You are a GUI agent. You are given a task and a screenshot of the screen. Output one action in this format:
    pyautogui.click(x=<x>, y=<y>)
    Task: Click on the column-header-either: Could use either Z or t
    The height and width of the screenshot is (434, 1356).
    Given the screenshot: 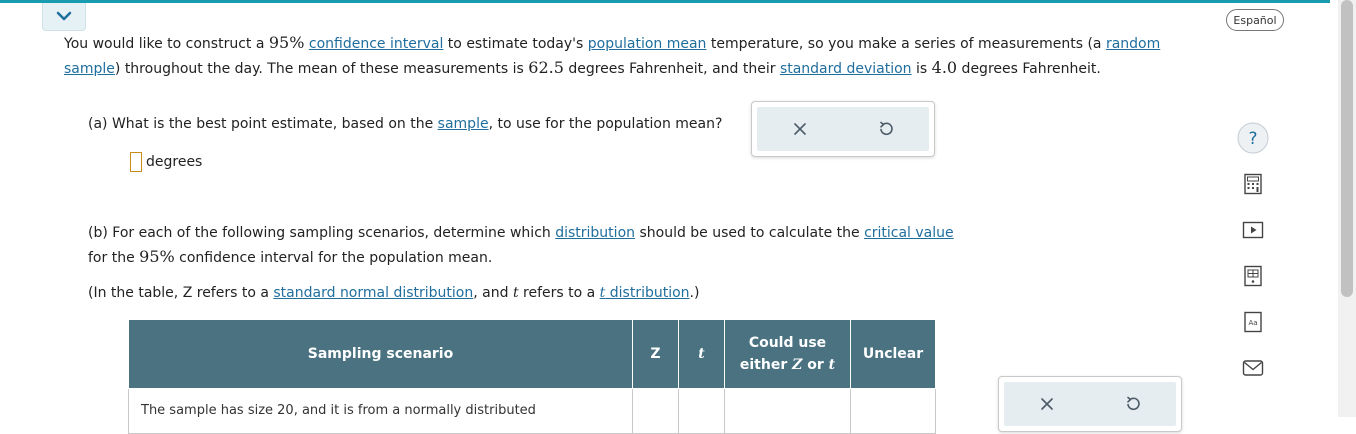 What is the action you would take?
    pyautogui.click(x=787, y=354)
    